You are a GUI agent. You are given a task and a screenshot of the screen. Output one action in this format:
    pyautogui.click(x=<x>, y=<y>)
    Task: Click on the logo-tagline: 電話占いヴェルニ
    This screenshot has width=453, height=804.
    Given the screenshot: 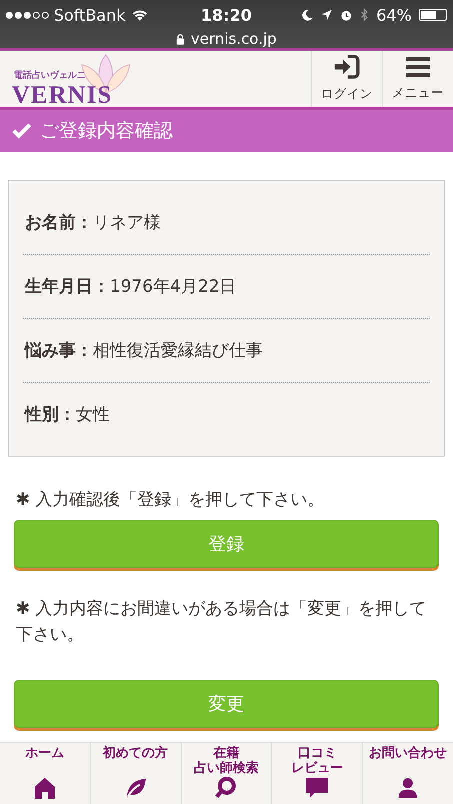 What is the action you would take?
    pyautogui.click(x=50, y=75)
    